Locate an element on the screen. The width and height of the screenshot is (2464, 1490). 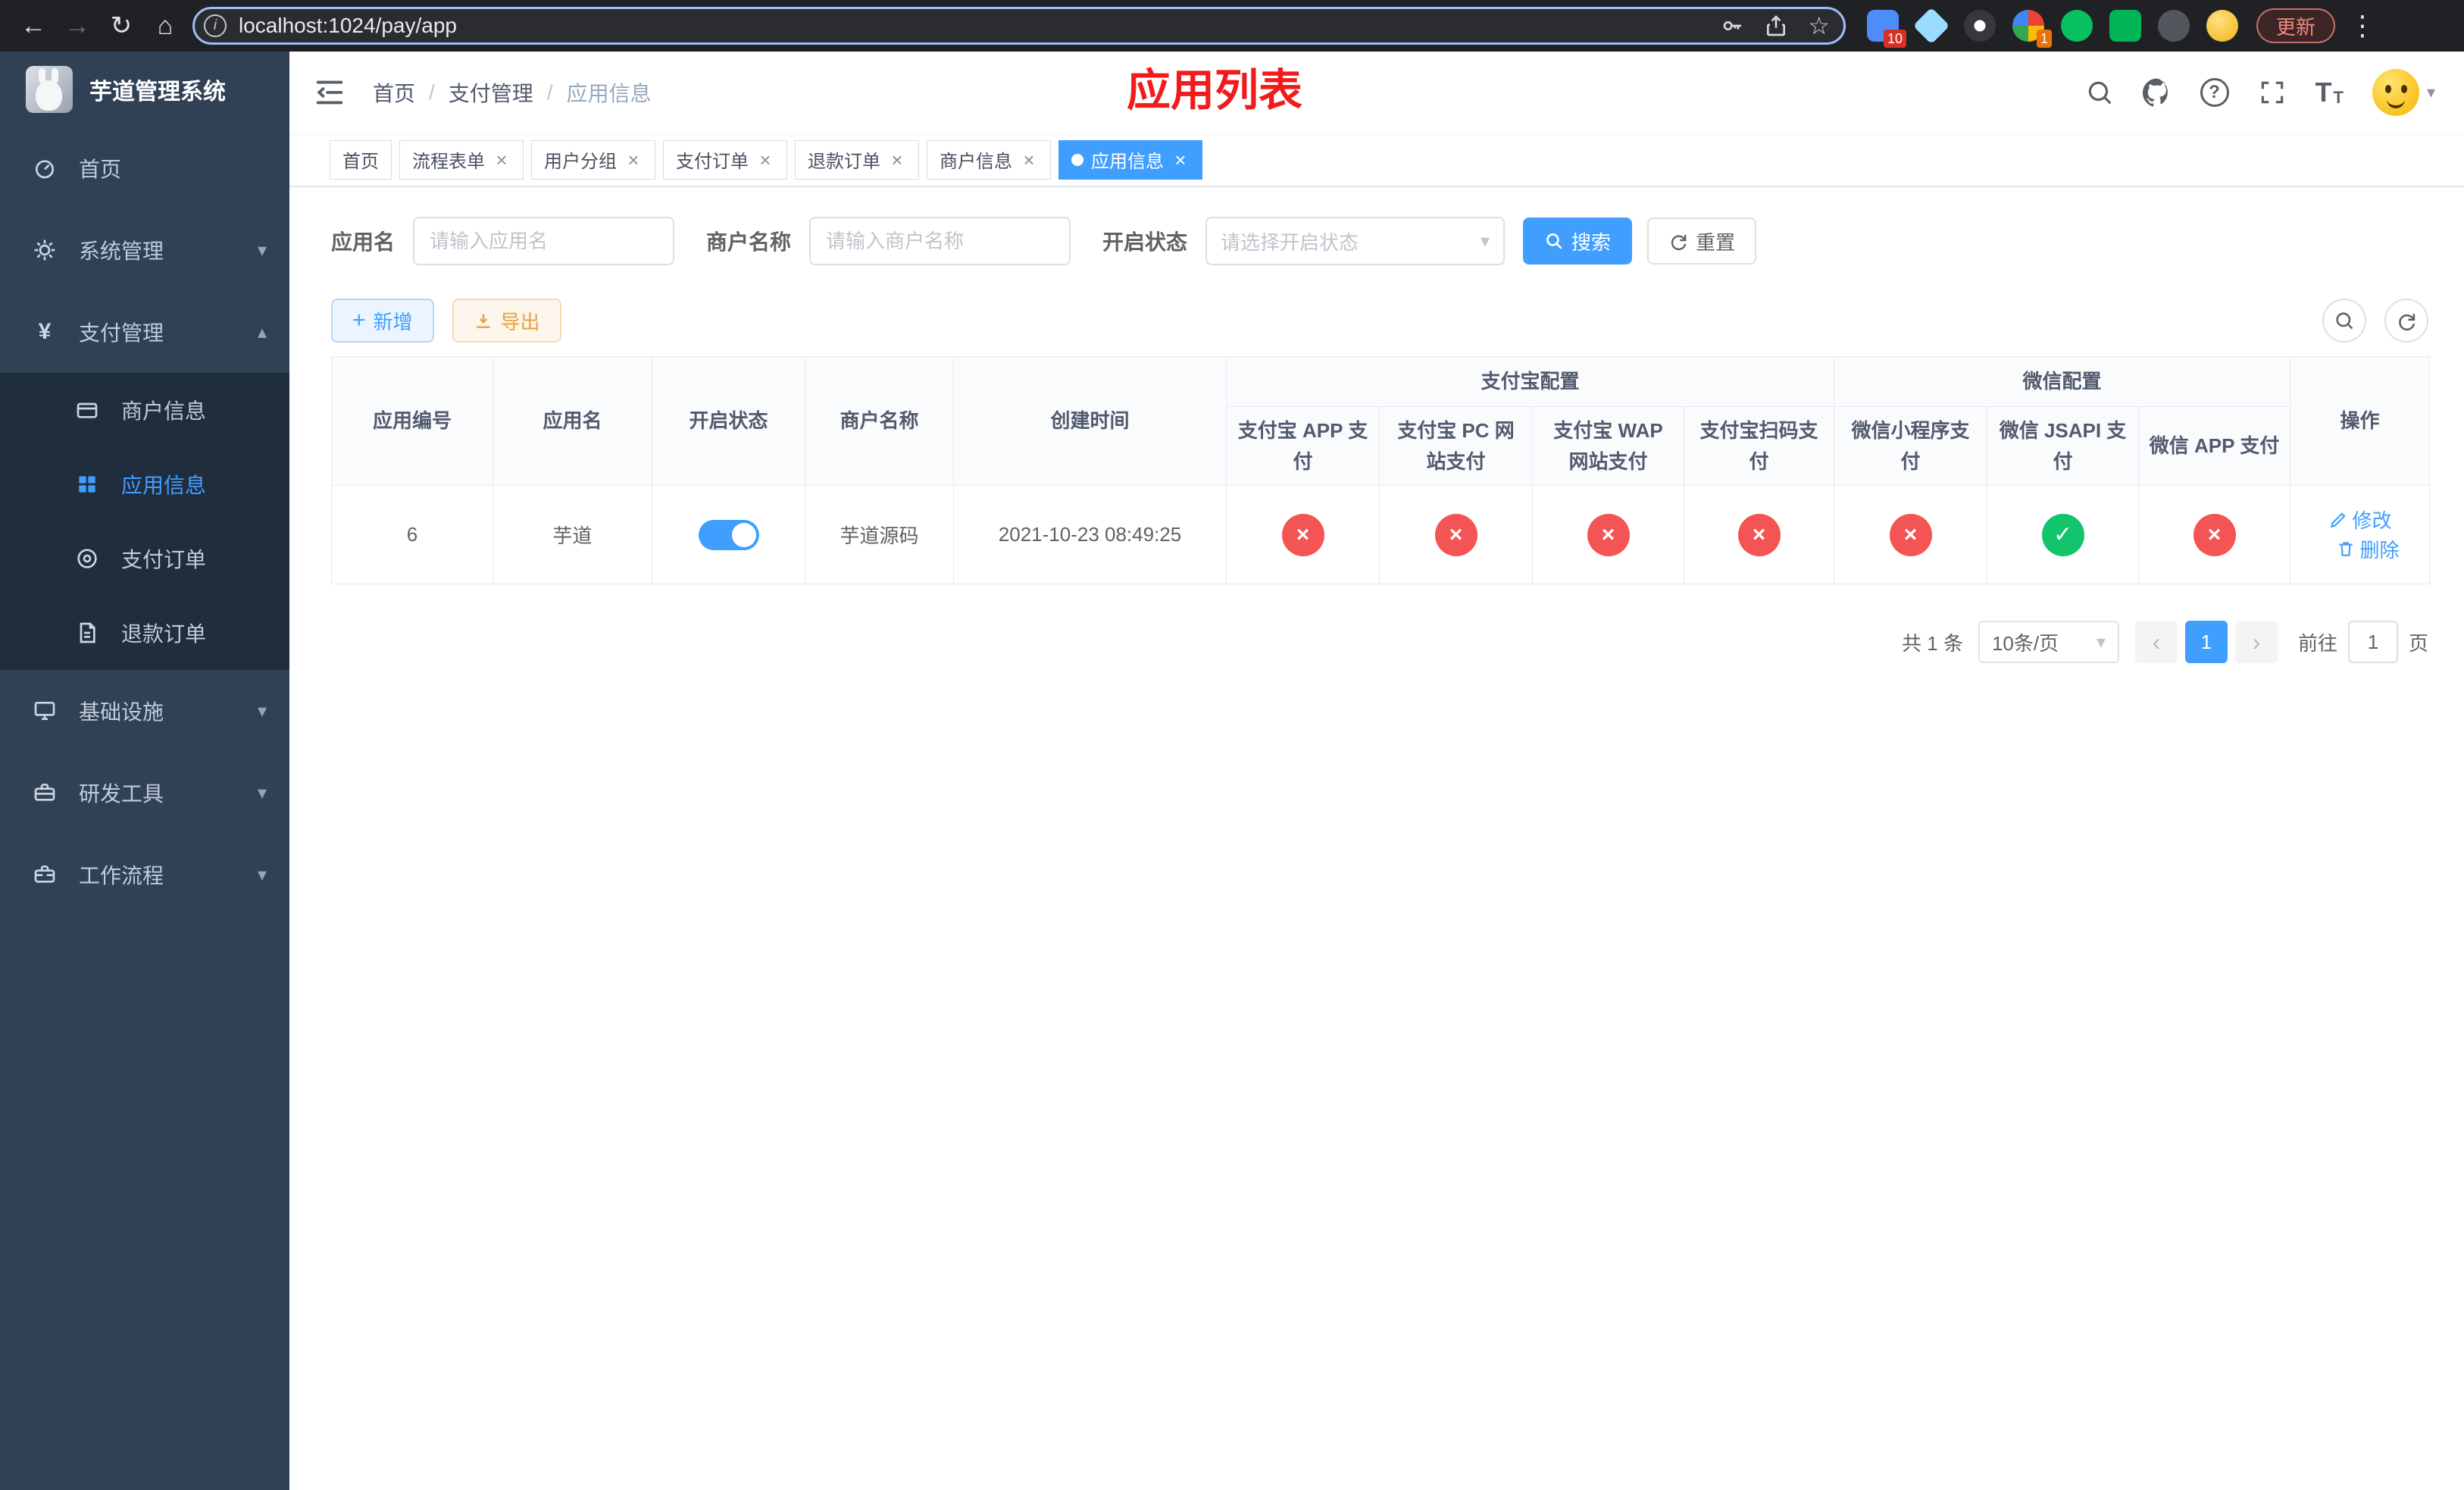
sidebar-item-payment: ¥ 支付管理 ▴ is located at coordinates (144, 332).